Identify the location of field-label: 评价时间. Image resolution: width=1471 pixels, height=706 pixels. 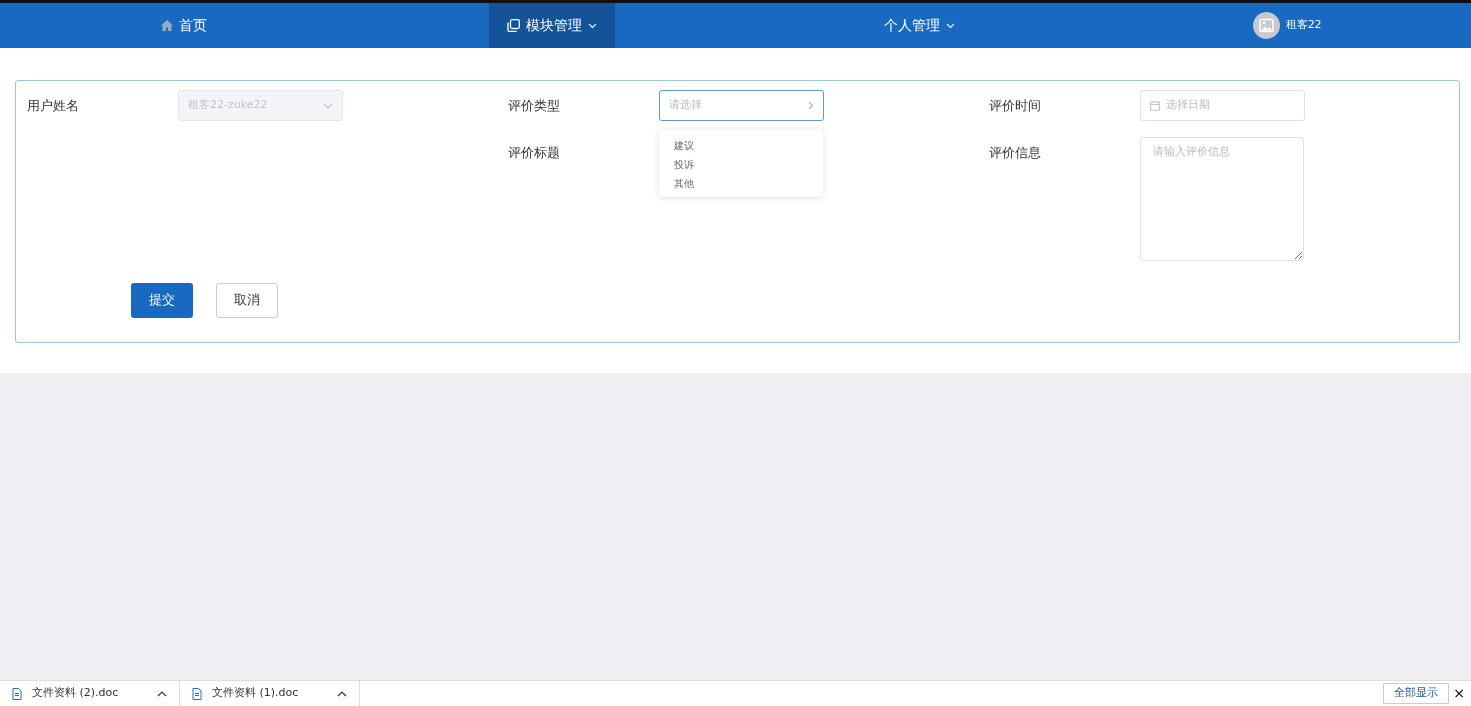
(1015, 106).